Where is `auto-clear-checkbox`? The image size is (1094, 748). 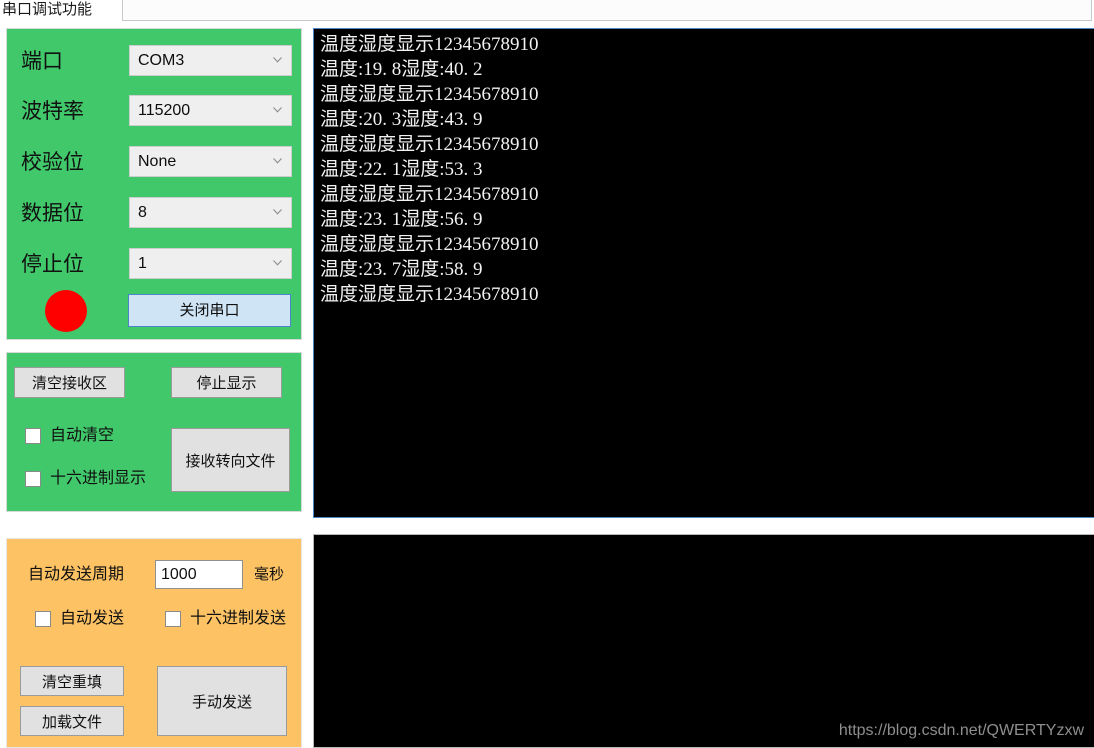
auto-clear-checkbox is located at coordinates (33, 436).